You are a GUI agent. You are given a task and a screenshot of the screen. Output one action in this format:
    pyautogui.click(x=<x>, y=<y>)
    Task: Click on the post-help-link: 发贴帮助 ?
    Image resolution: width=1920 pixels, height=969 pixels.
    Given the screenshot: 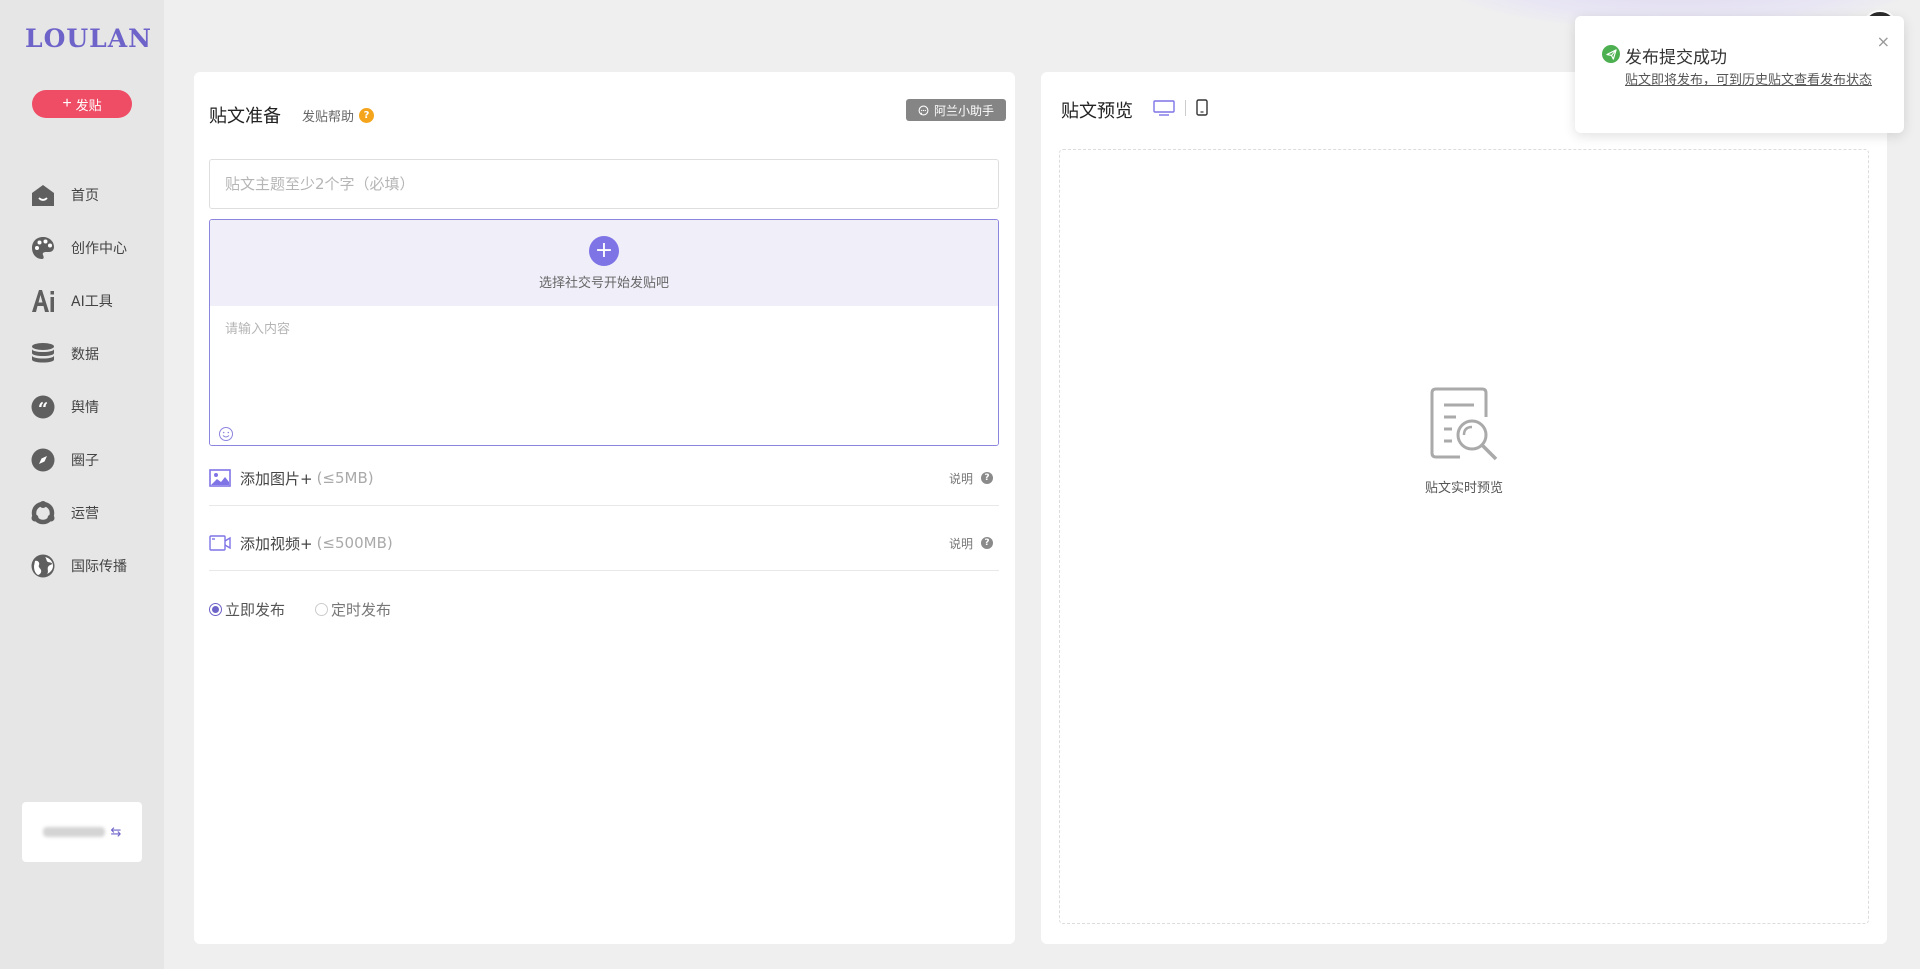 What is the action you would take?
    pyautogui.click(x=338, y=115)
    